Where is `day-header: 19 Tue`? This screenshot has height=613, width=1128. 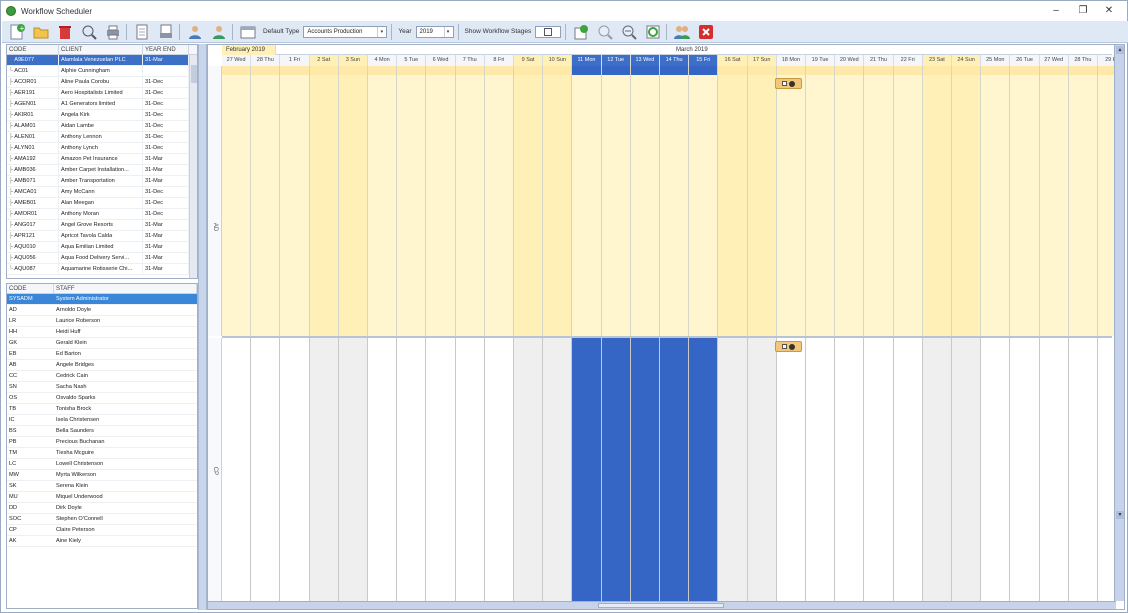 day-header: 19 Tue is located at coordinates (821, 60).